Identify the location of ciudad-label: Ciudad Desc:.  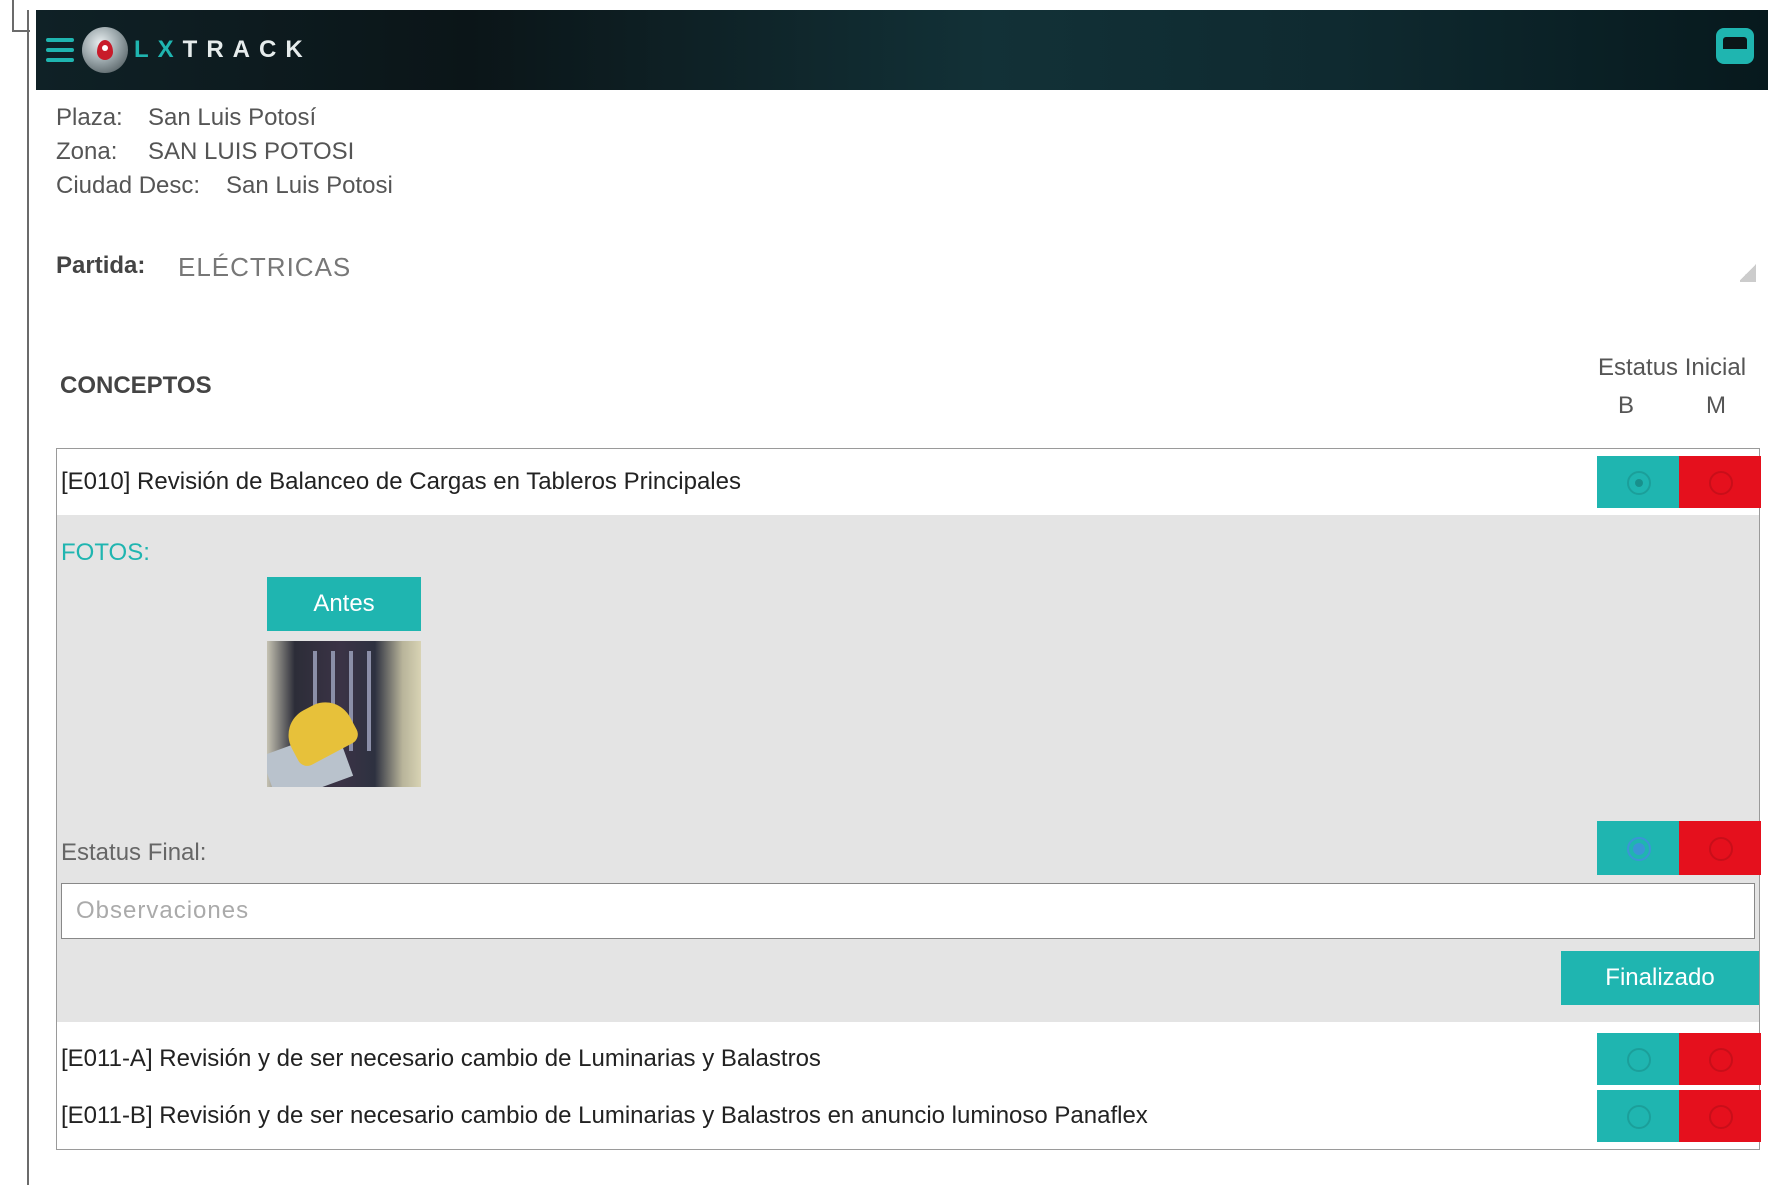
(128, 185).